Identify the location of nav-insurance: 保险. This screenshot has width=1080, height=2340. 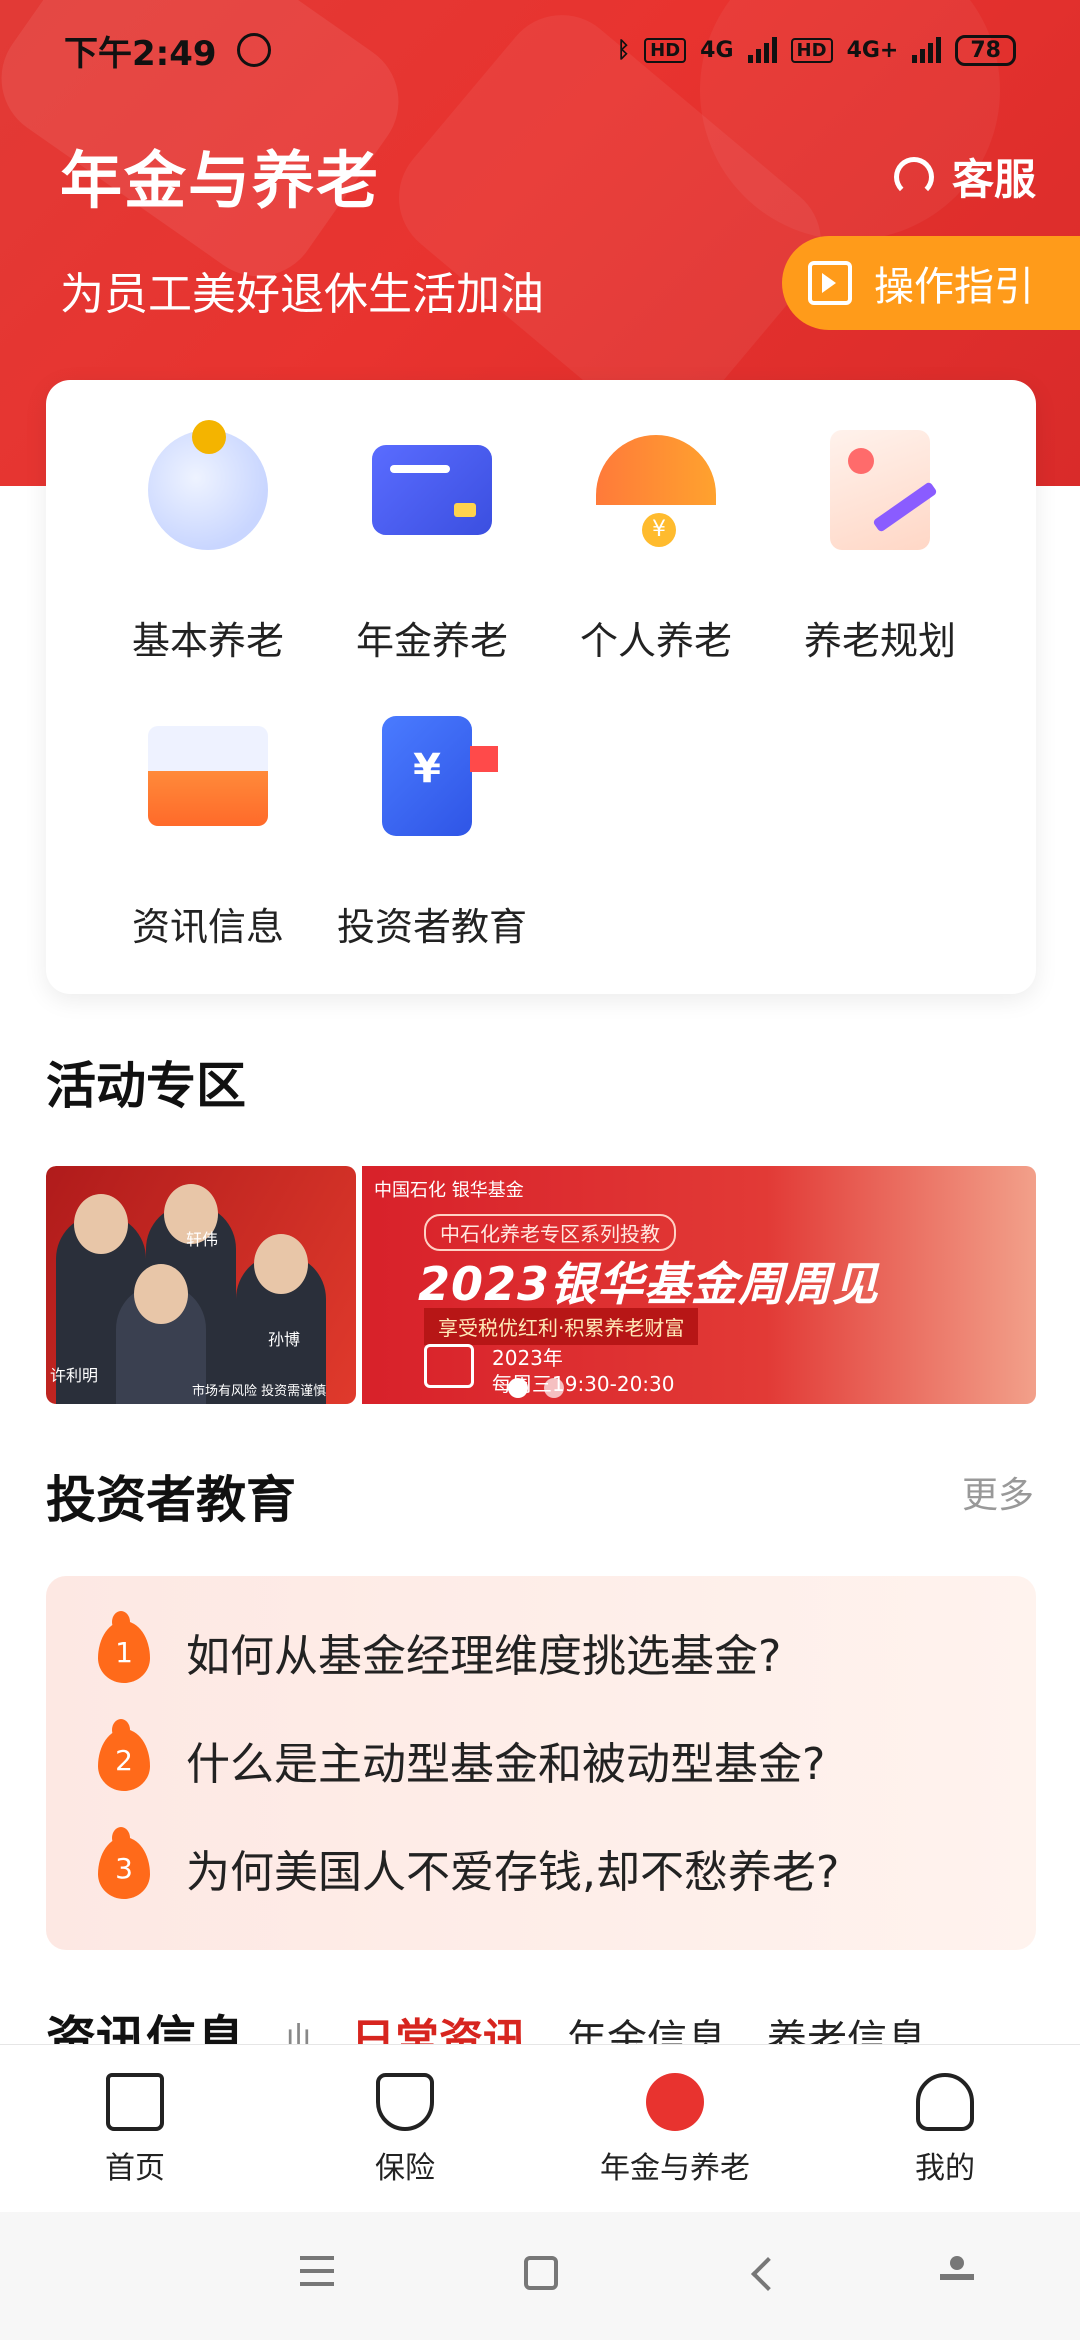
(405, 2130).